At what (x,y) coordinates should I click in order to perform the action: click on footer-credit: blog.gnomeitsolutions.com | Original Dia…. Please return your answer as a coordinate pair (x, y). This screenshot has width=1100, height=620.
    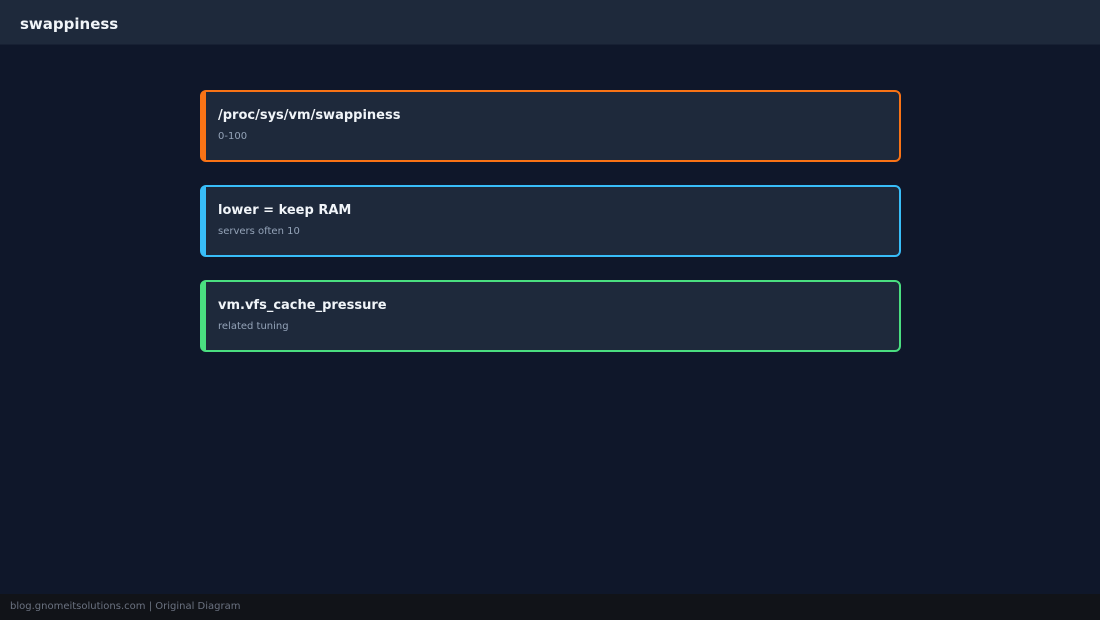
    Looking at the image, I should click on (125, 606).